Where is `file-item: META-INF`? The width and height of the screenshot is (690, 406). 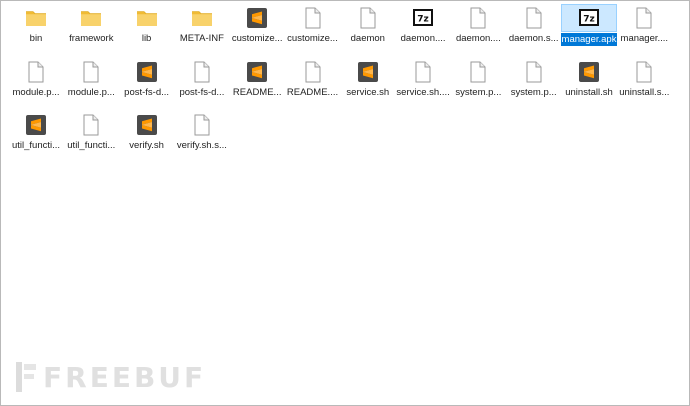 file-item: META-INF is located at coordinates (202, 30).